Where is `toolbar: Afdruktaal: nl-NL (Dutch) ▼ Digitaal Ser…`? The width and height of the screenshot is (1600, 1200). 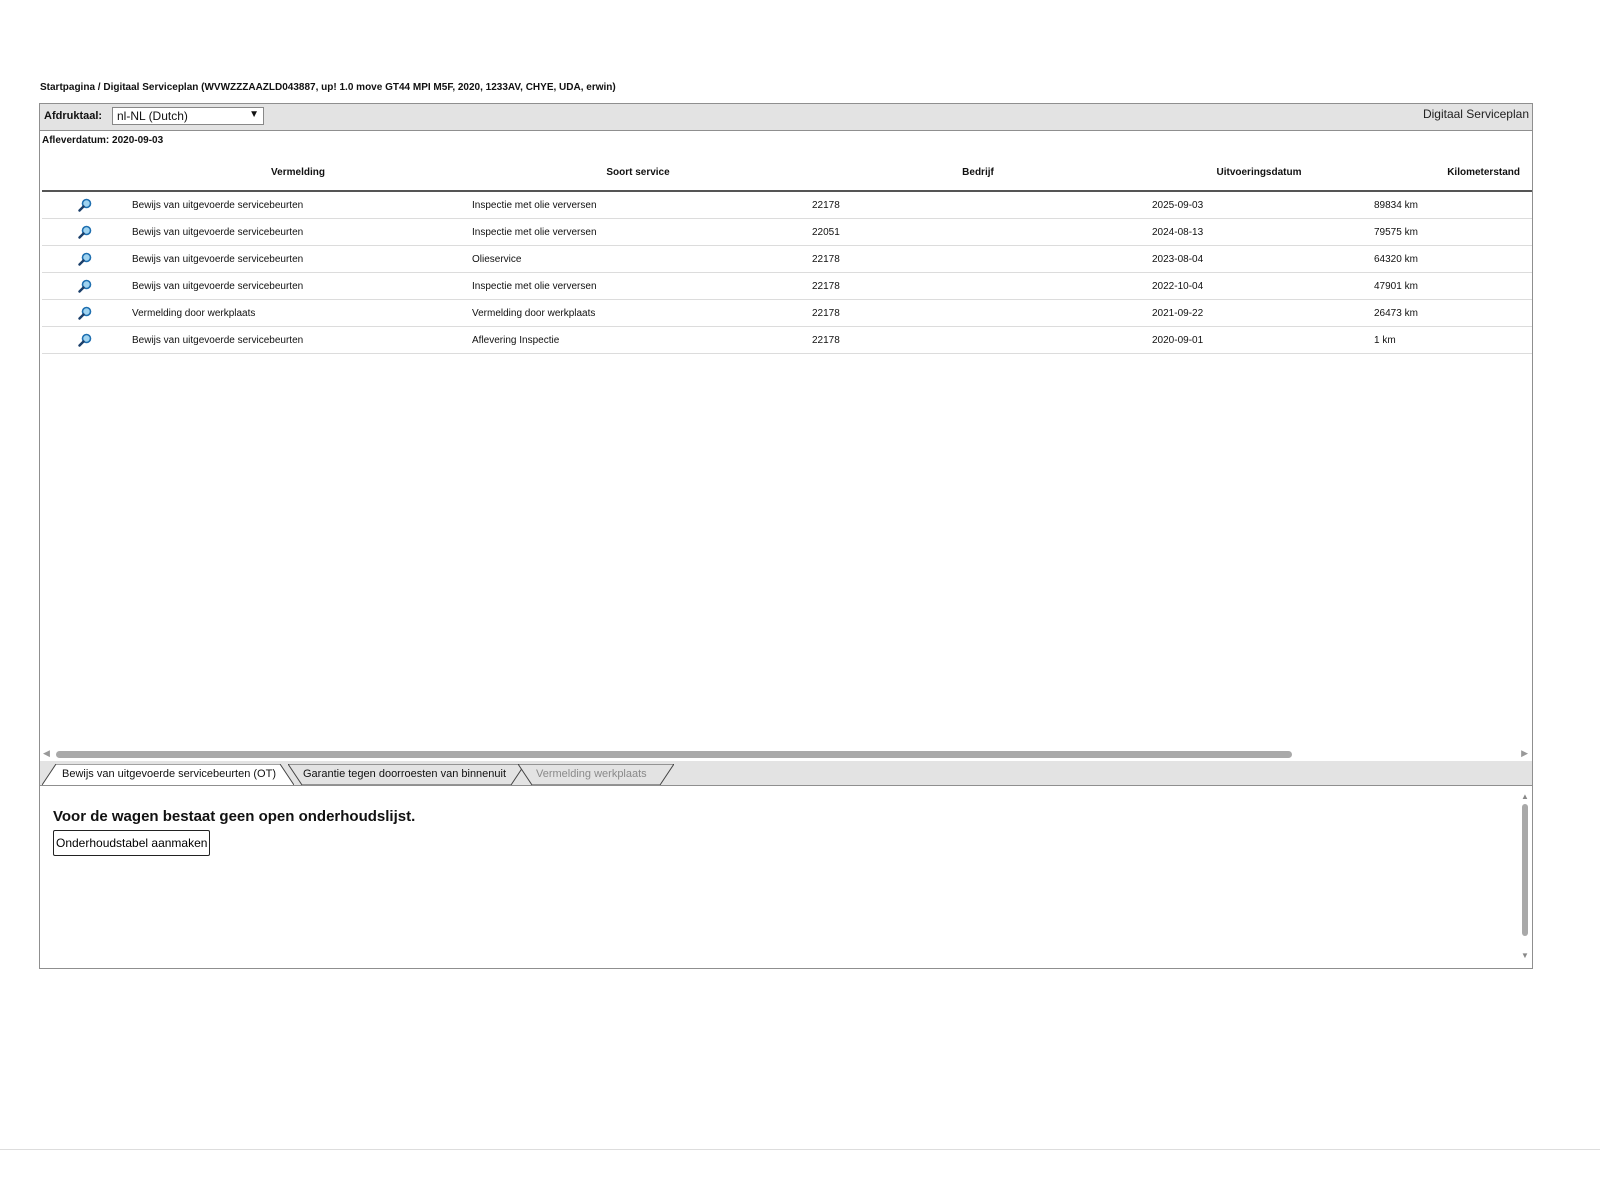
toolbar: Afdruktaal: nl-NL (Dutch) ▼ Digitaal Ser… is located at coordinates (786, 117).